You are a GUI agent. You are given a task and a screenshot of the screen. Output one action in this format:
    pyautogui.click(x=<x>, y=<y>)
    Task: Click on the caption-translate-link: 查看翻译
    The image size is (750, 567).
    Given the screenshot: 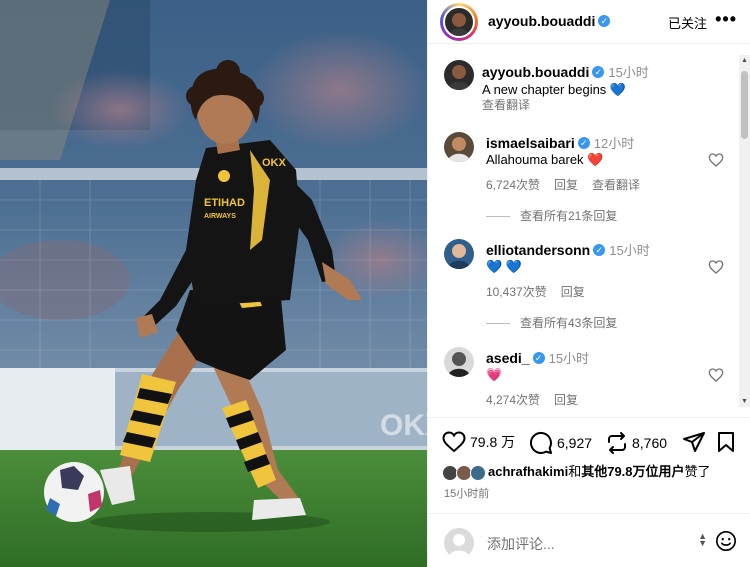 What is the action you would take?
    pyautogui.click(x=506, y=104)
    